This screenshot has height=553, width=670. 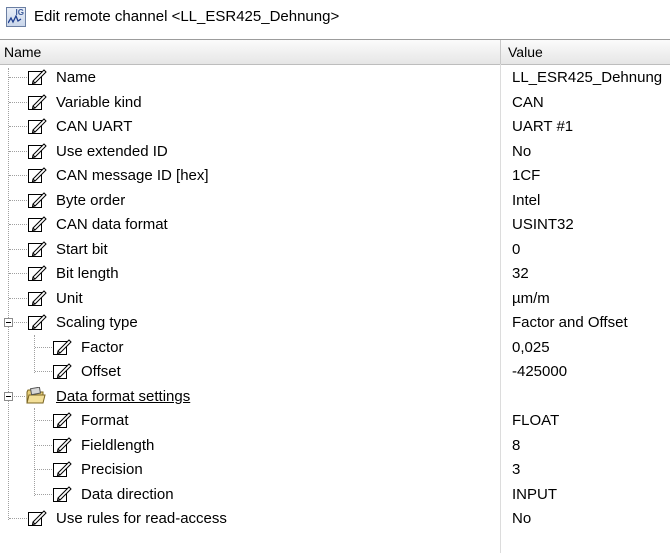 I want to click on property-label: Unit, so click(x=69, y=298).